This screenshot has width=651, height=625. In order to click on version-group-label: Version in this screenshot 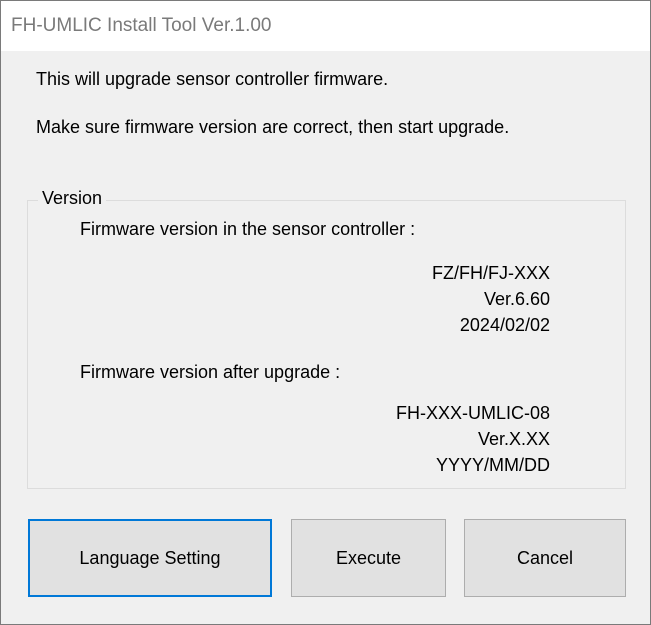, I will do `click(72, 198)`.